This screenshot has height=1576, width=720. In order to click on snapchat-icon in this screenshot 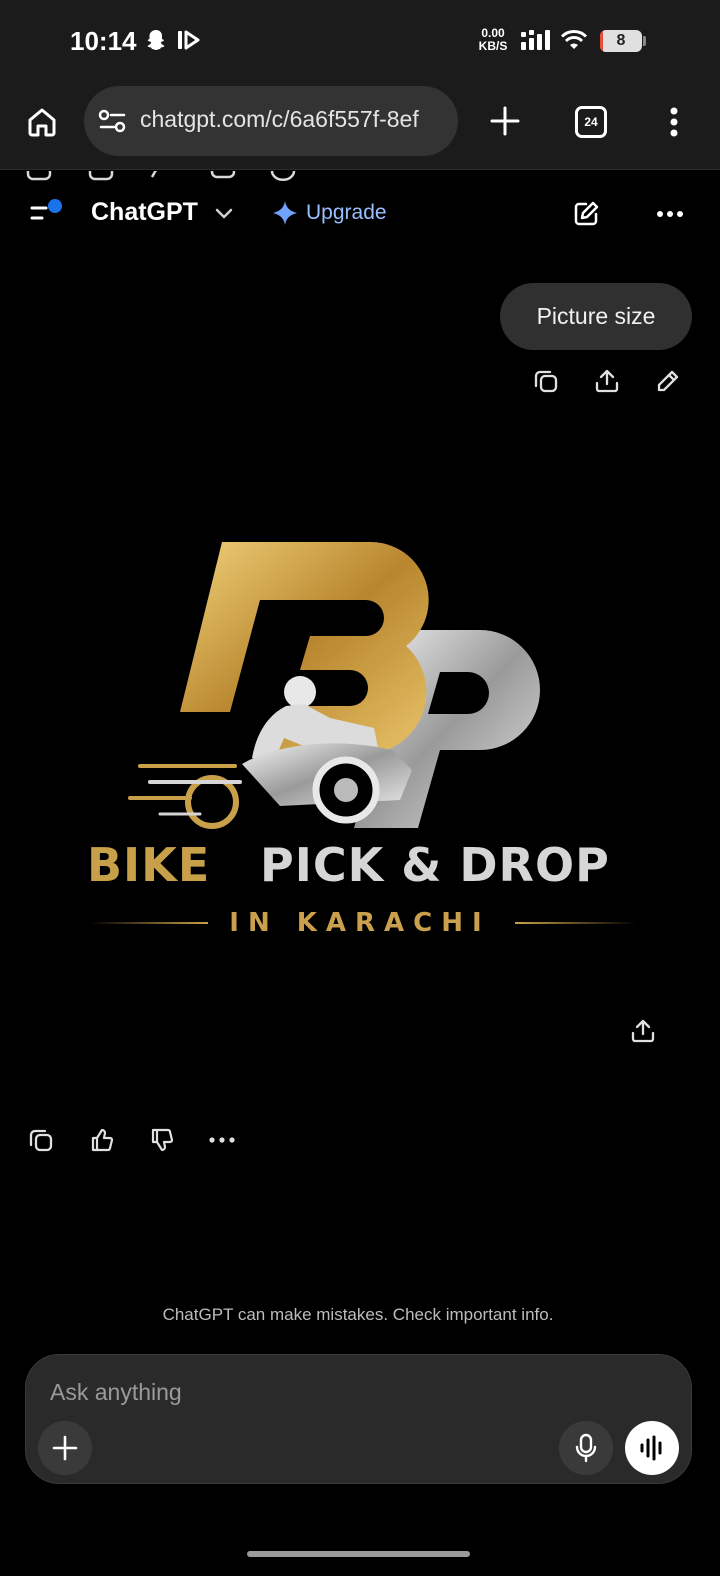, I will do `click(156, 40)`.